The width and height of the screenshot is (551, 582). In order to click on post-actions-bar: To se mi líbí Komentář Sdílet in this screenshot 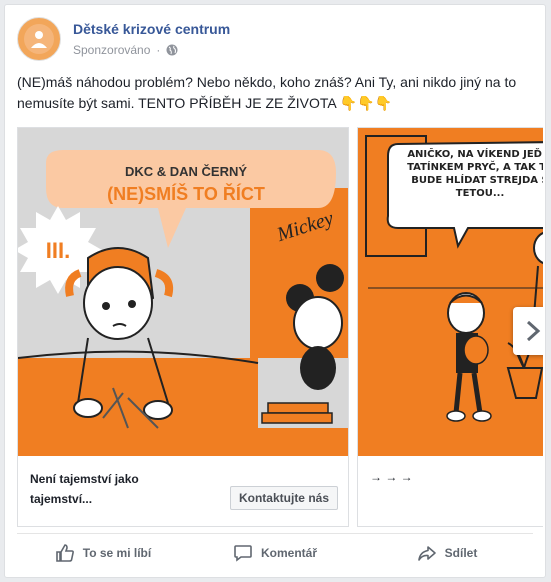, I will do `click(275, 552)`.